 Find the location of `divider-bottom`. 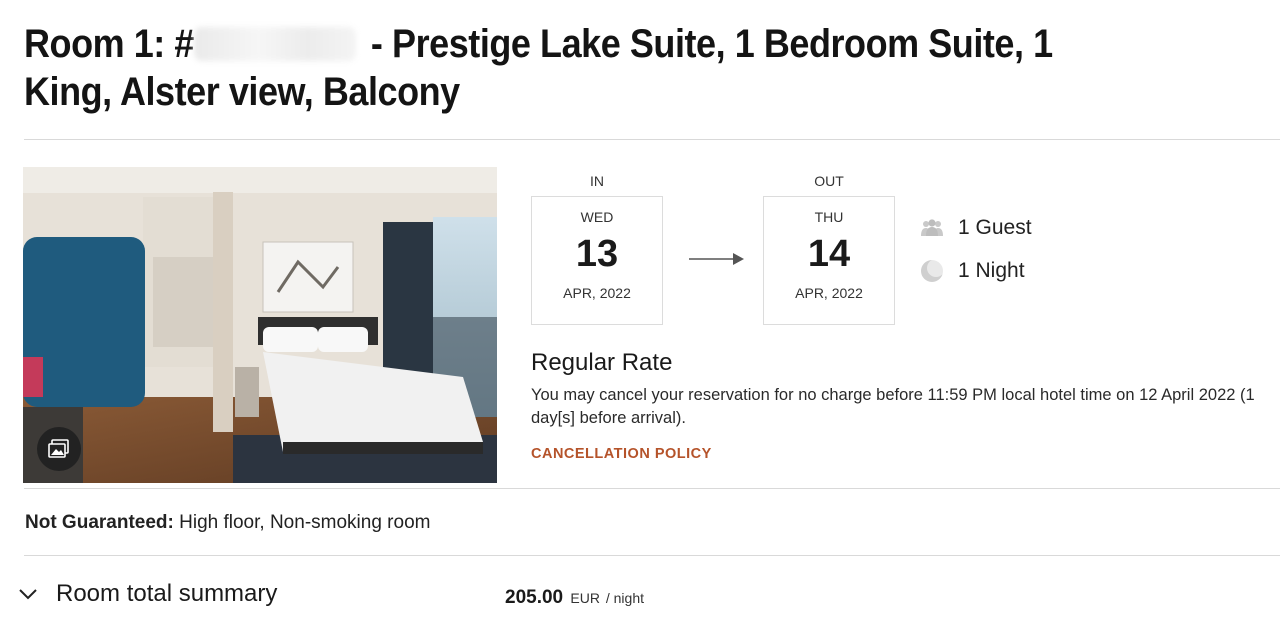

divider-bottom is located at coordinates (652, 555).